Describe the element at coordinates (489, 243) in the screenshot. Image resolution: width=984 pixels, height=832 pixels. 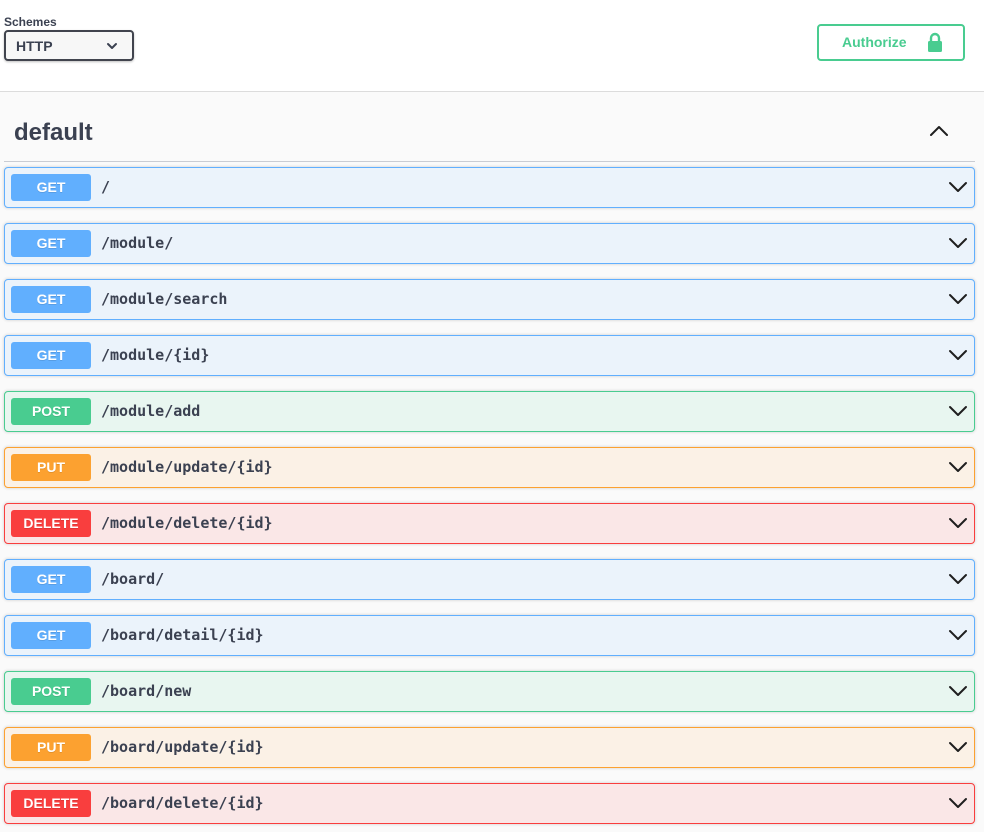
I see `operation-get-row: GET/module/` at that location.